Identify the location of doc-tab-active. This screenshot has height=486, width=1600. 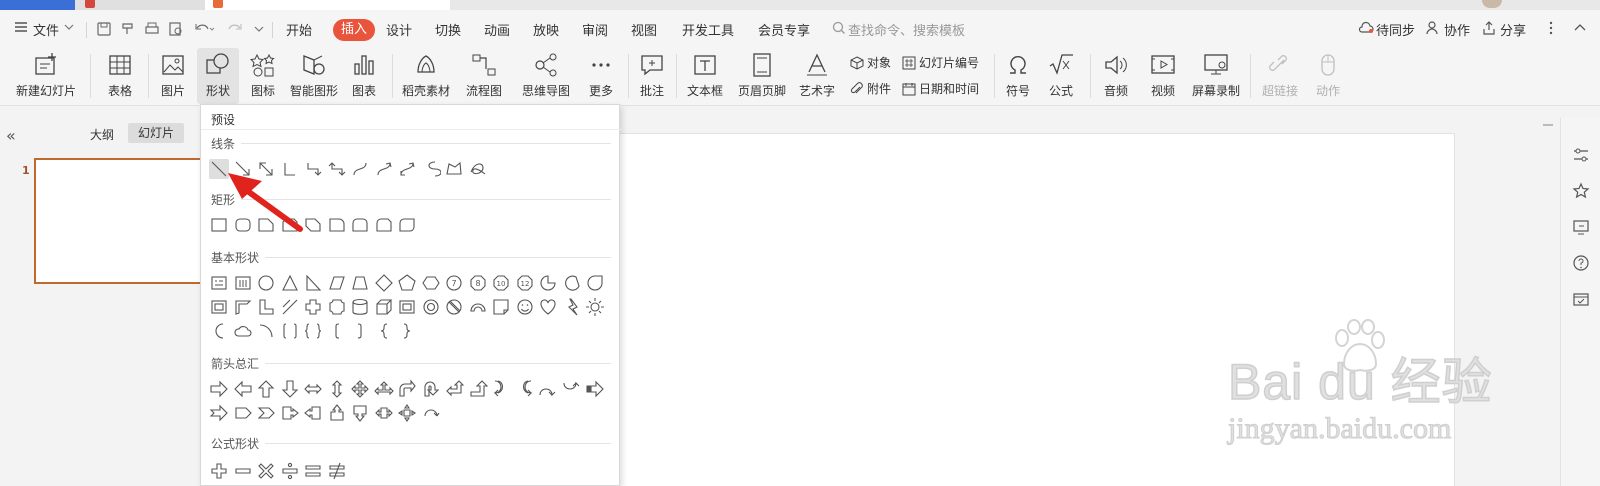
(327, 5).